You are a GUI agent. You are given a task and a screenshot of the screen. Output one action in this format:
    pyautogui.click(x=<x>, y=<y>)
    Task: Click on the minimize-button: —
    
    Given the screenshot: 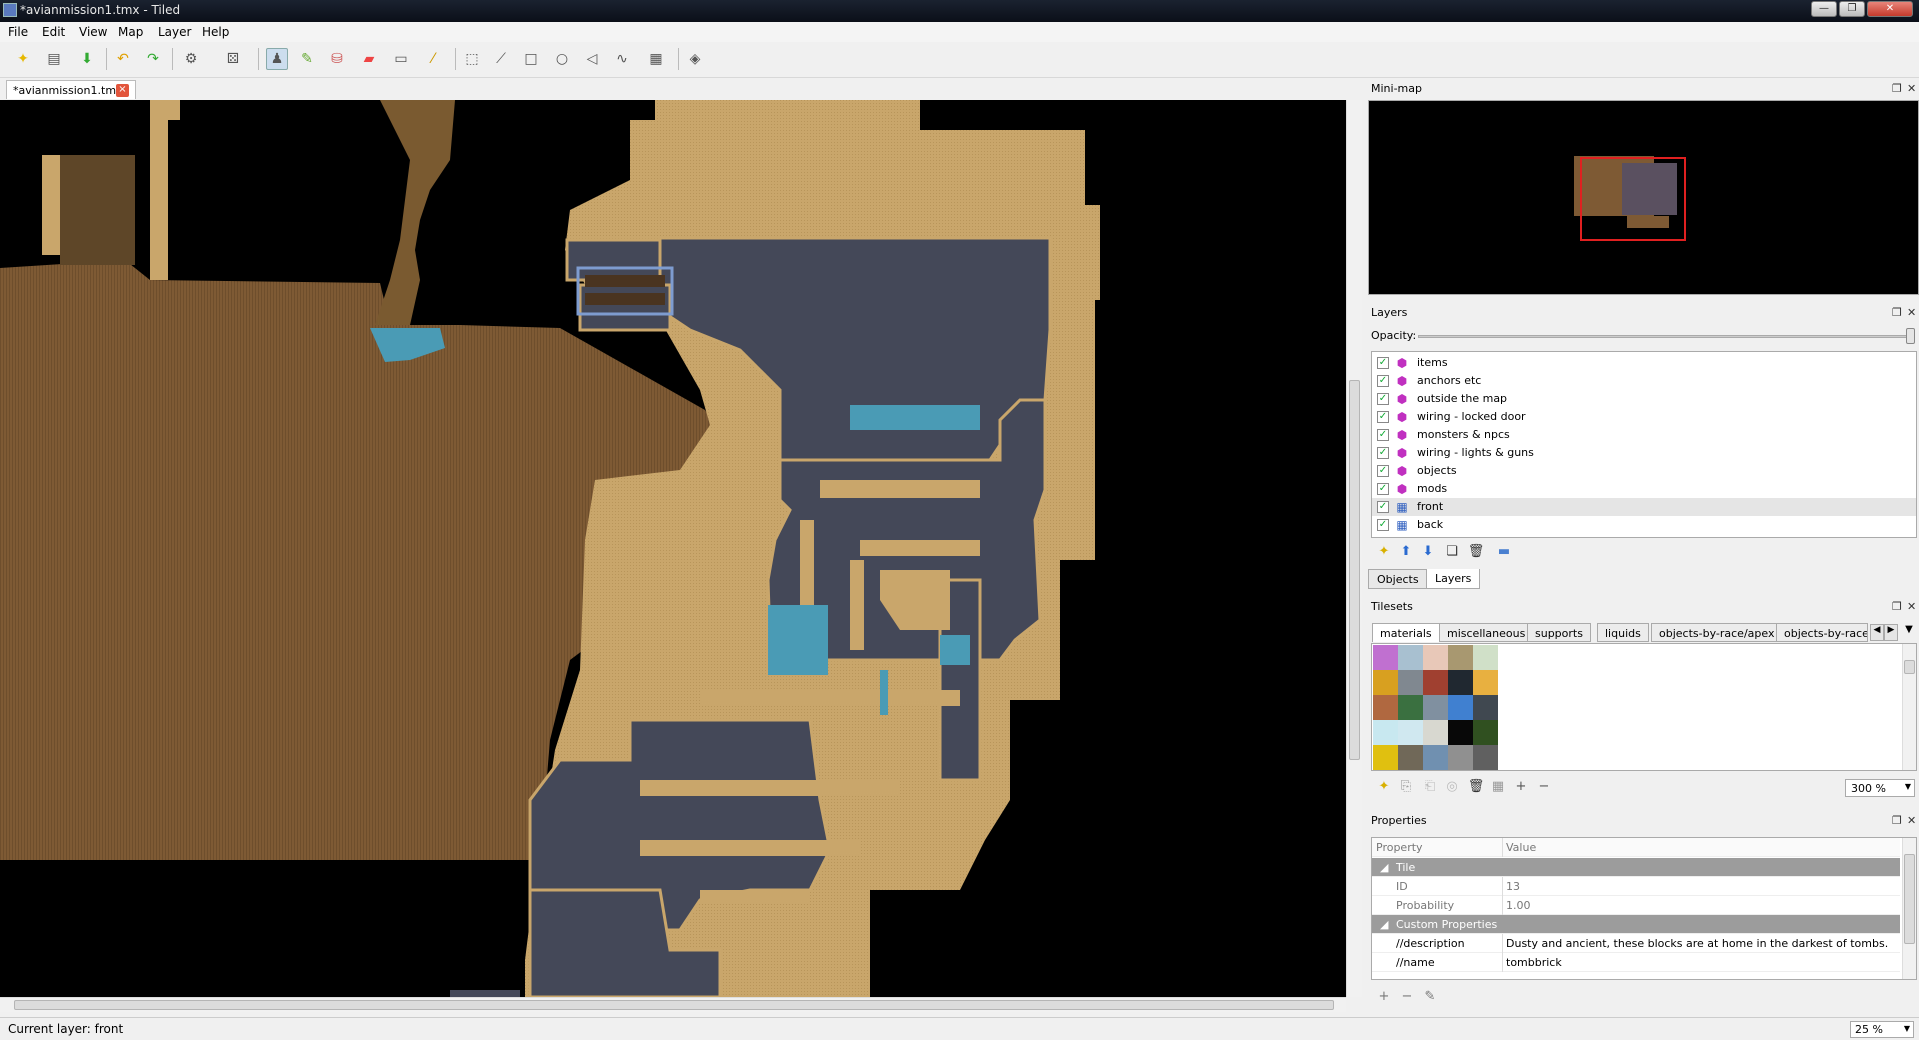 What is the action you would take?
    pyautogui.click(x=1824, y=9)
    